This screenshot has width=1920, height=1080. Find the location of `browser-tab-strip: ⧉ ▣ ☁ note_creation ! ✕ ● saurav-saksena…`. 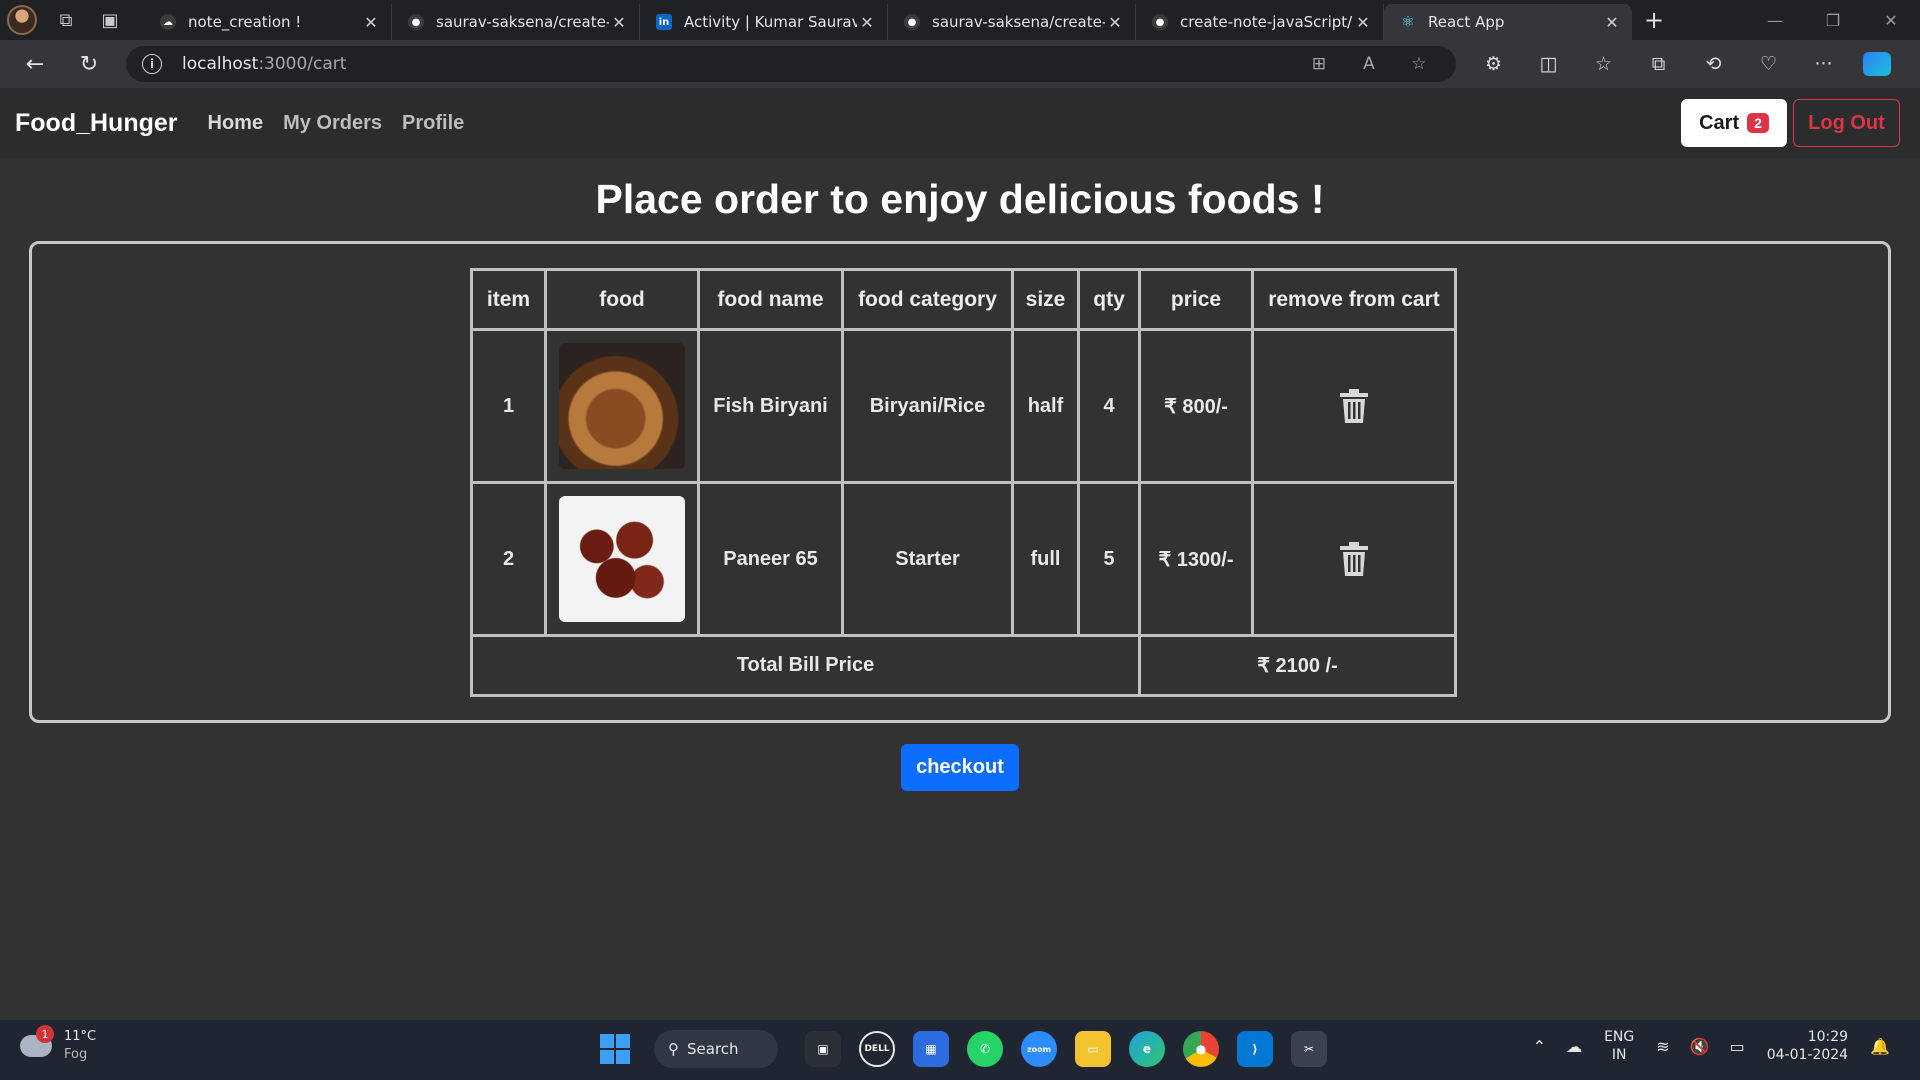

browser-tab-strip: ⧉ ▣ ☁ note_creation ! ✕ ● saurav-saksena… is located at coordinates (960, 20).